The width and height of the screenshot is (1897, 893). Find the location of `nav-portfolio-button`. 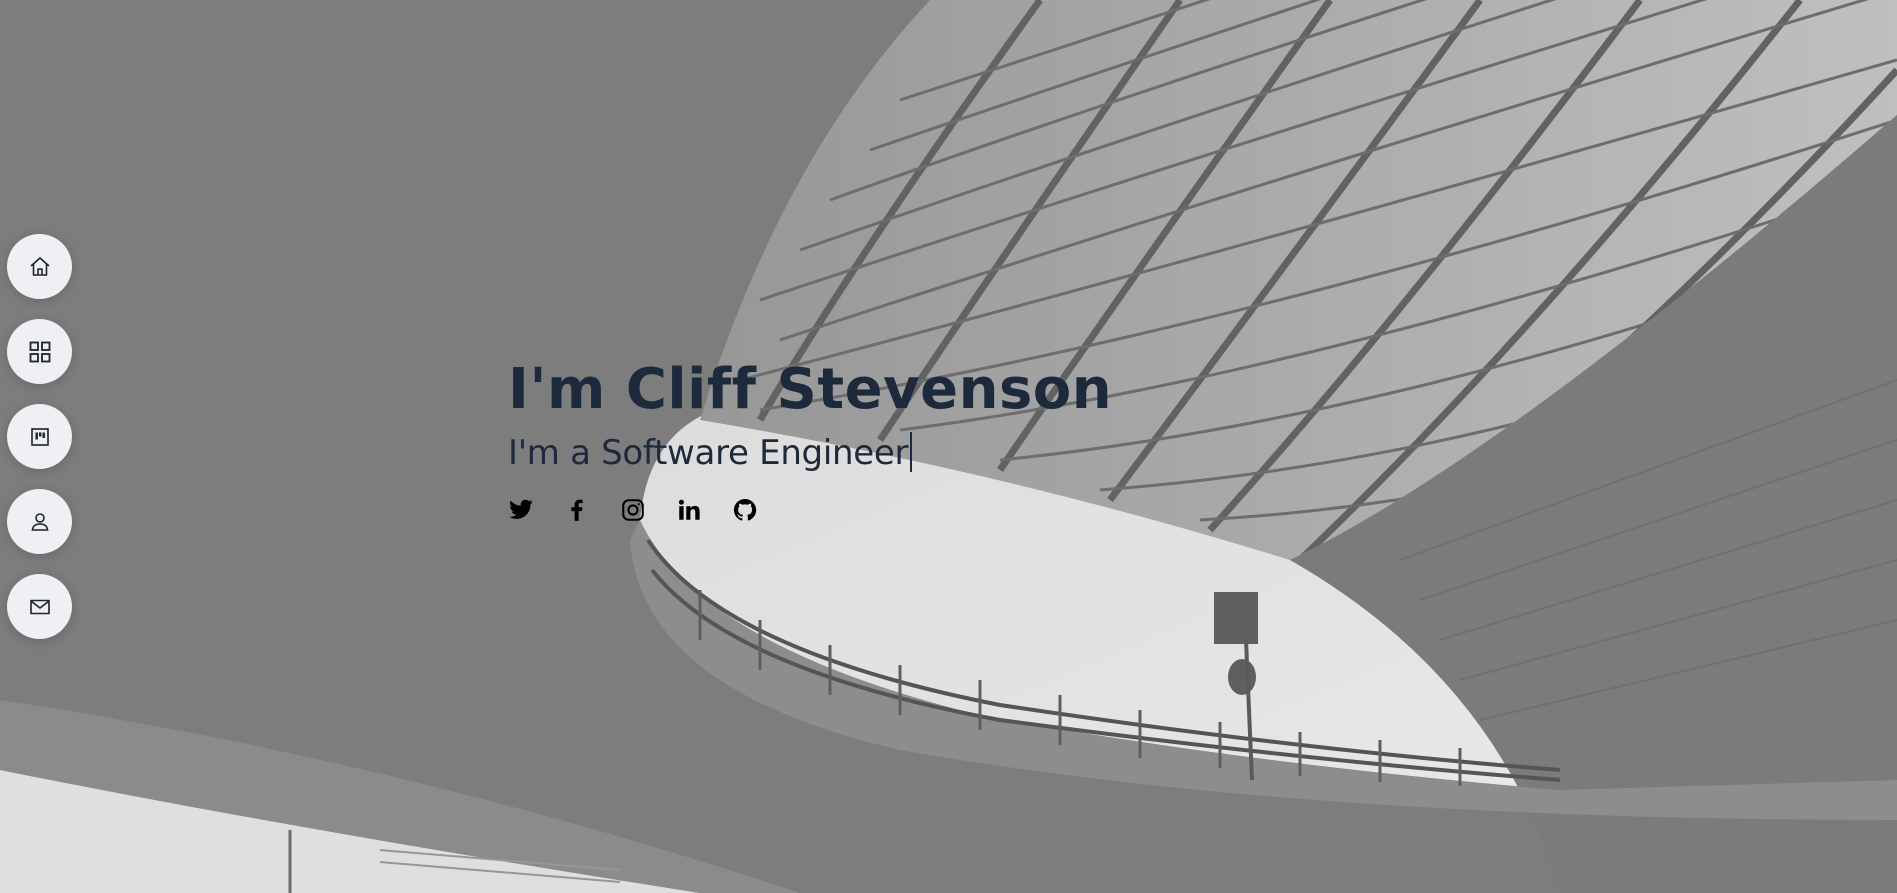

nav-portfolio-button is located at coordinates (39, 351).